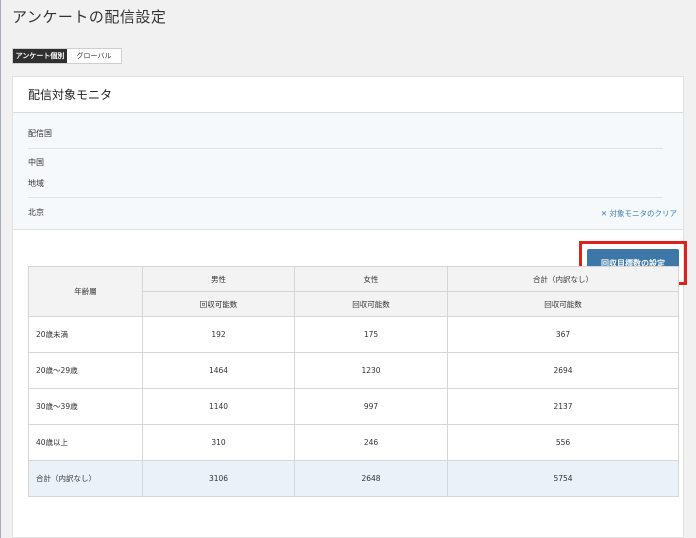  Describe the element at coordinates (563, 478) in the screenshot. I see `total-count-cell: 5754` at that location.